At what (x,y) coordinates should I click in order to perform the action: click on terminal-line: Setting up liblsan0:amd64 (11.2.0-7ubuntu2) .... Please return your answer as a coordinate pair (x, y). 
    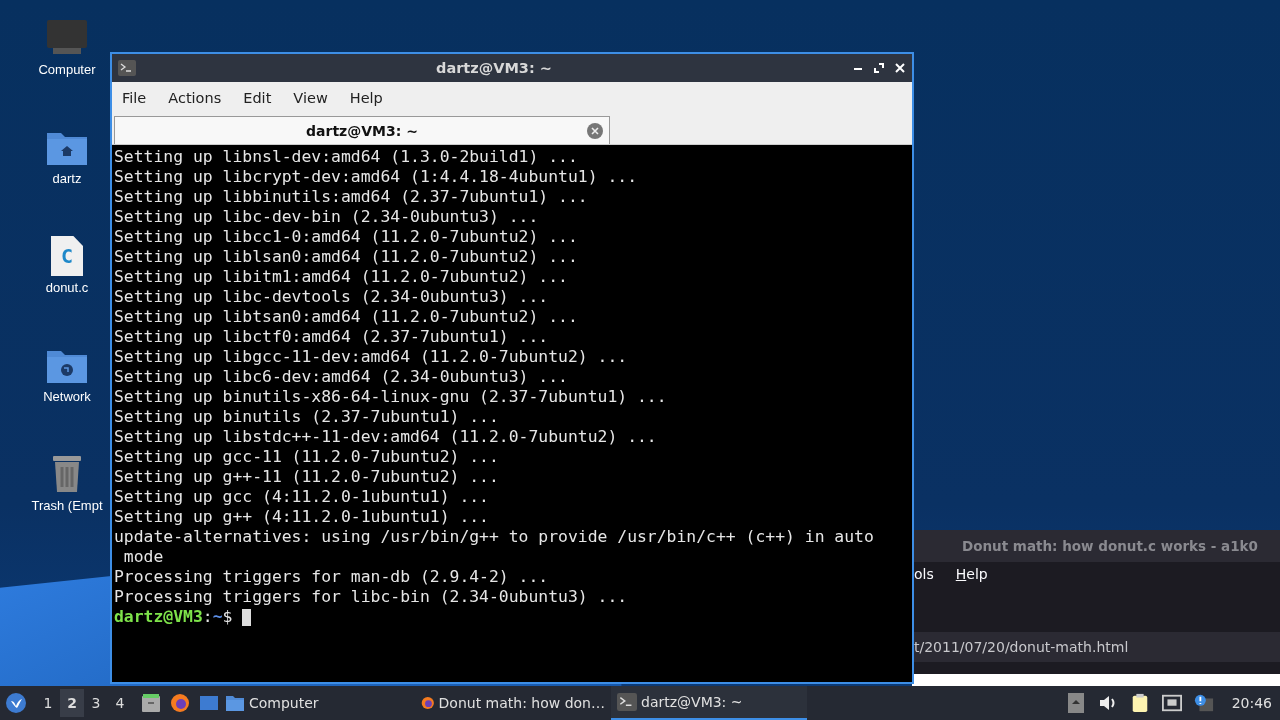
    Looking at the image, I should click on (346, 257).